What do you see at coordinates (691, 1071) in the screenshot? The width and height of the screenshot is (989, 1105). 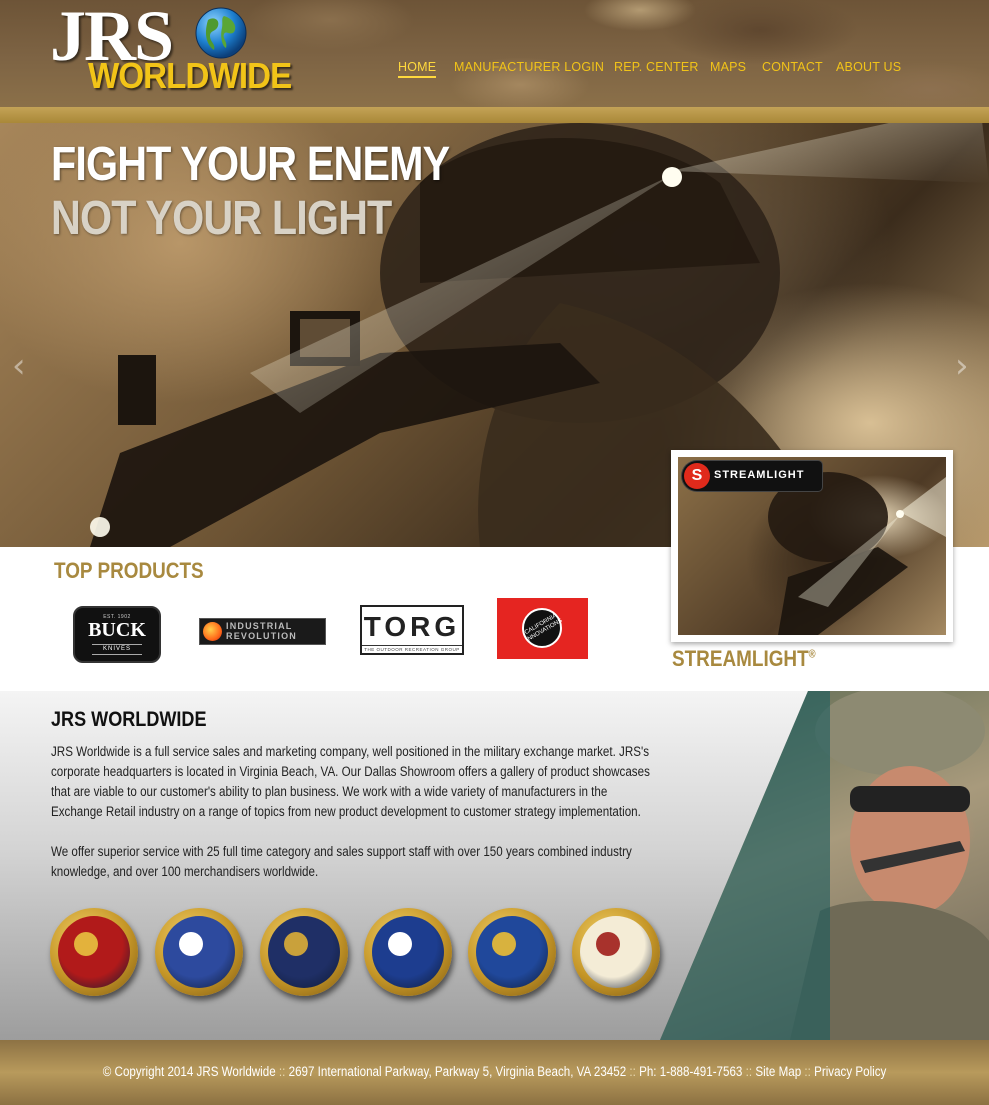 I see `footer-phone: Ph: 1-888-491-7563` at bounding box center [691, 1071].